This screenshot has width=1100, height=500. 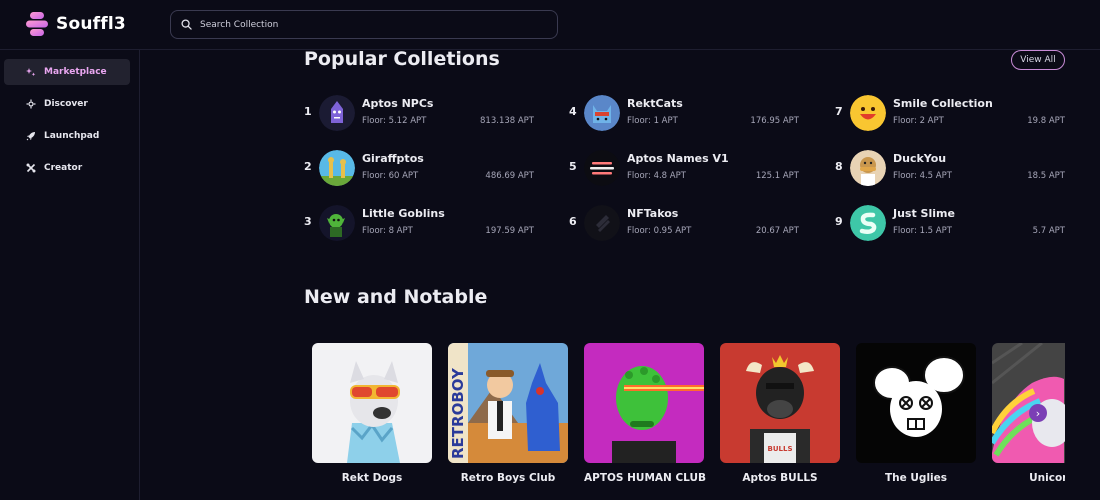 I want to click on collection-volume: 486.69 APT, so click(x=509, y=176).